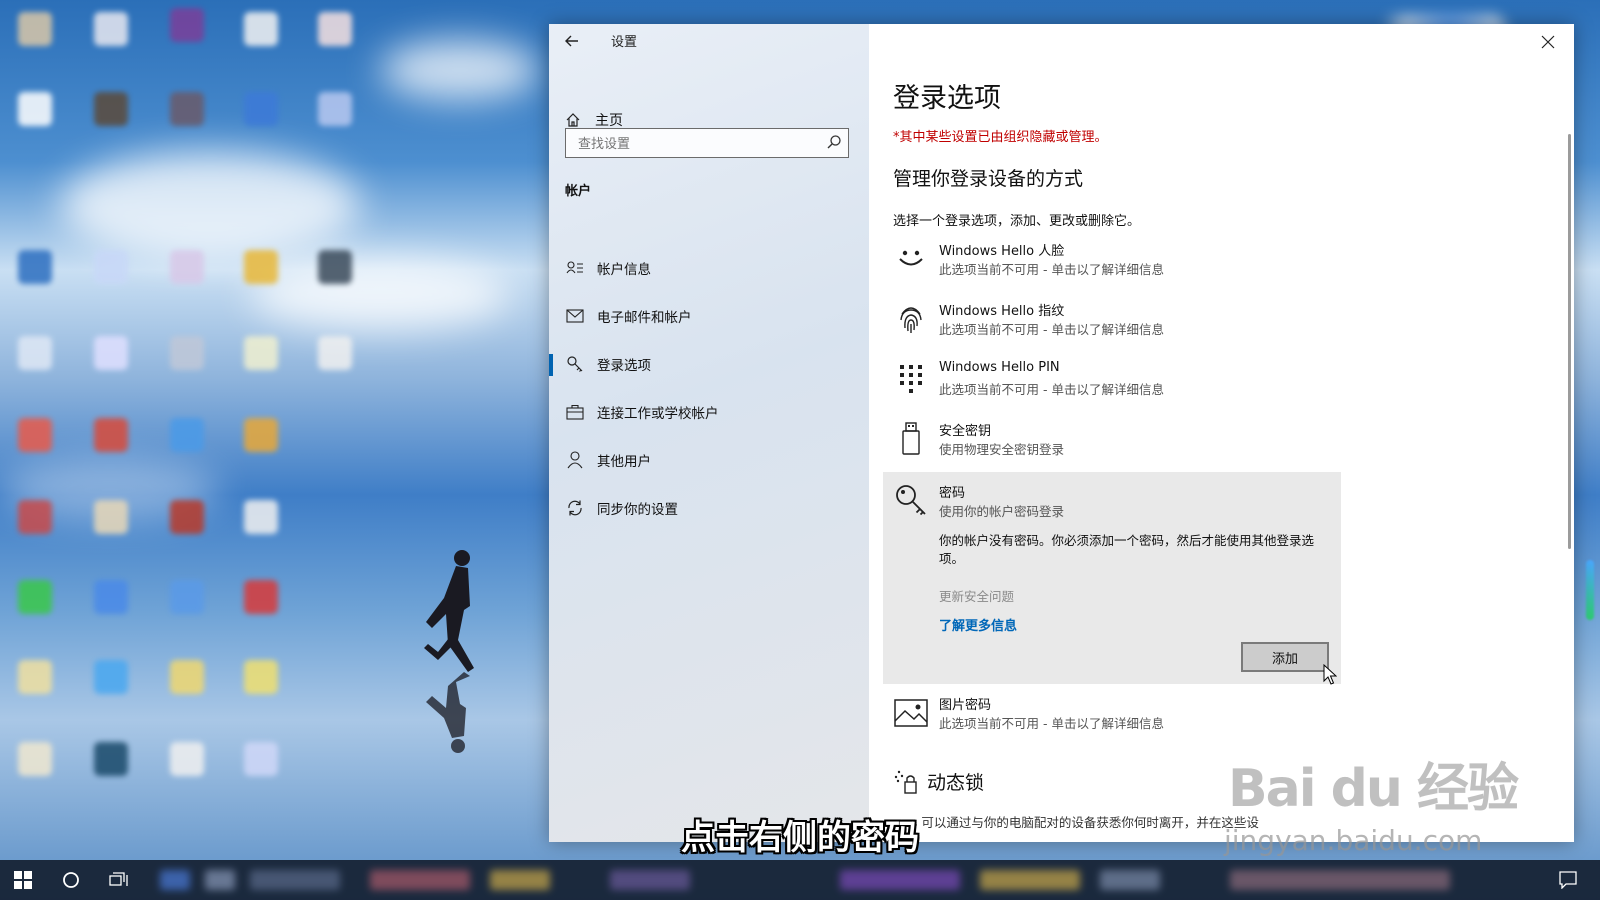  I want to click on nav-section-label: 帐户, so click(578, 191).